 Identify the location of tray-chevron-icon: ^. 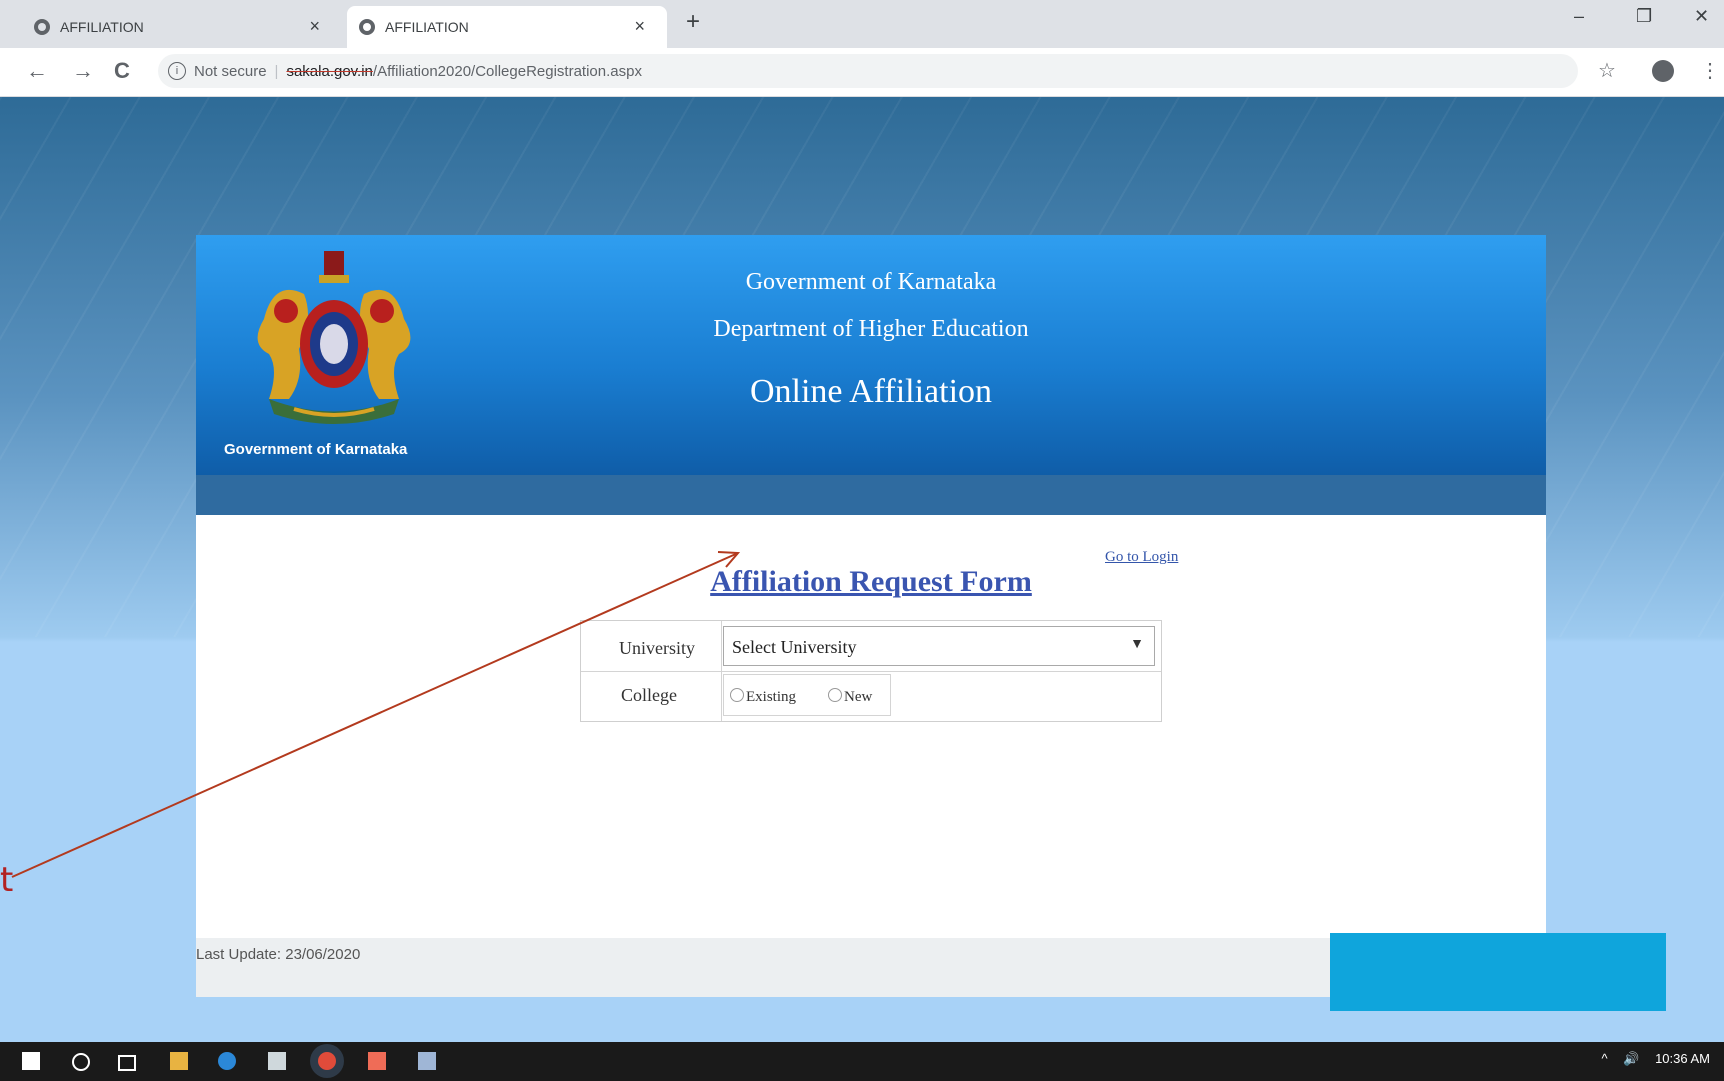
(1605, 1058).